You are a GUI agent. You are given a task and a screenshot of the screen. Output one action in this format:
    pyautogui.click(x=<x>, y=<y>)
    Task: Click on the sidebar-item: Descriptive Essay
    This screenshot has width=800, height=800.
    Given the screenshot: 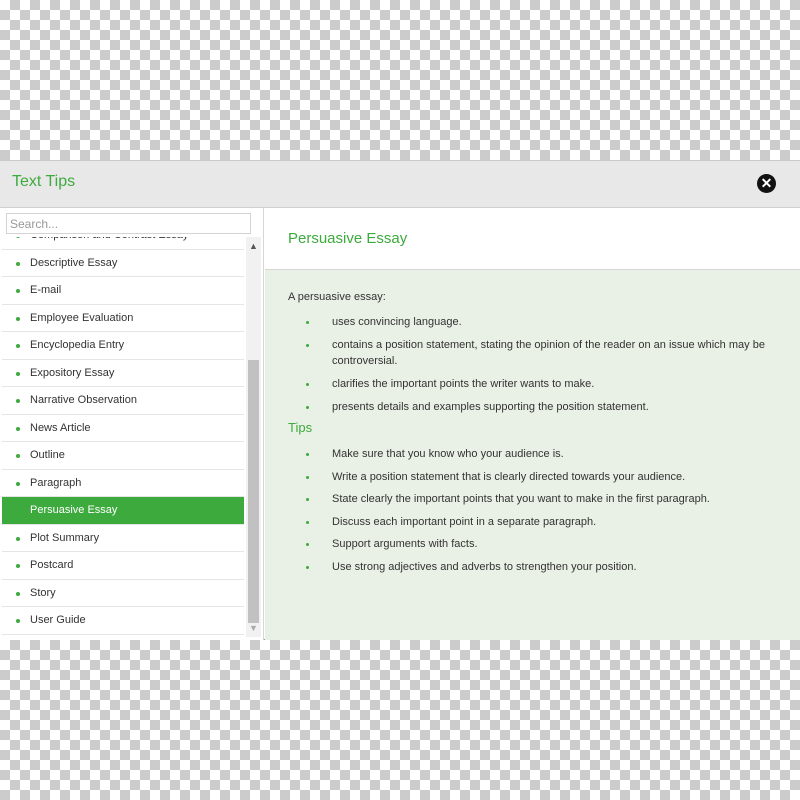 What is the action you would take?
    pyautogui.click(x=123, y=263)
    